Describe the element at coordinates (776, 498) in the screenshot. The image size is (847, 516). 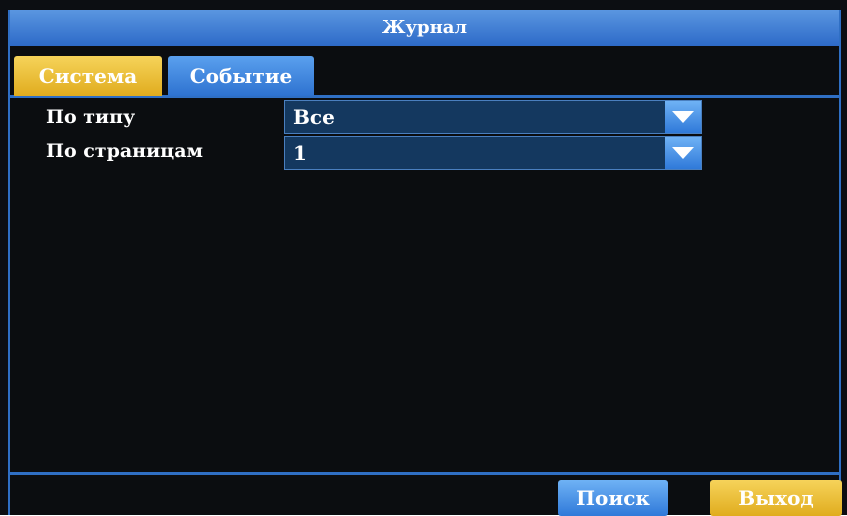
I see `exit-button: Выход` at that location.